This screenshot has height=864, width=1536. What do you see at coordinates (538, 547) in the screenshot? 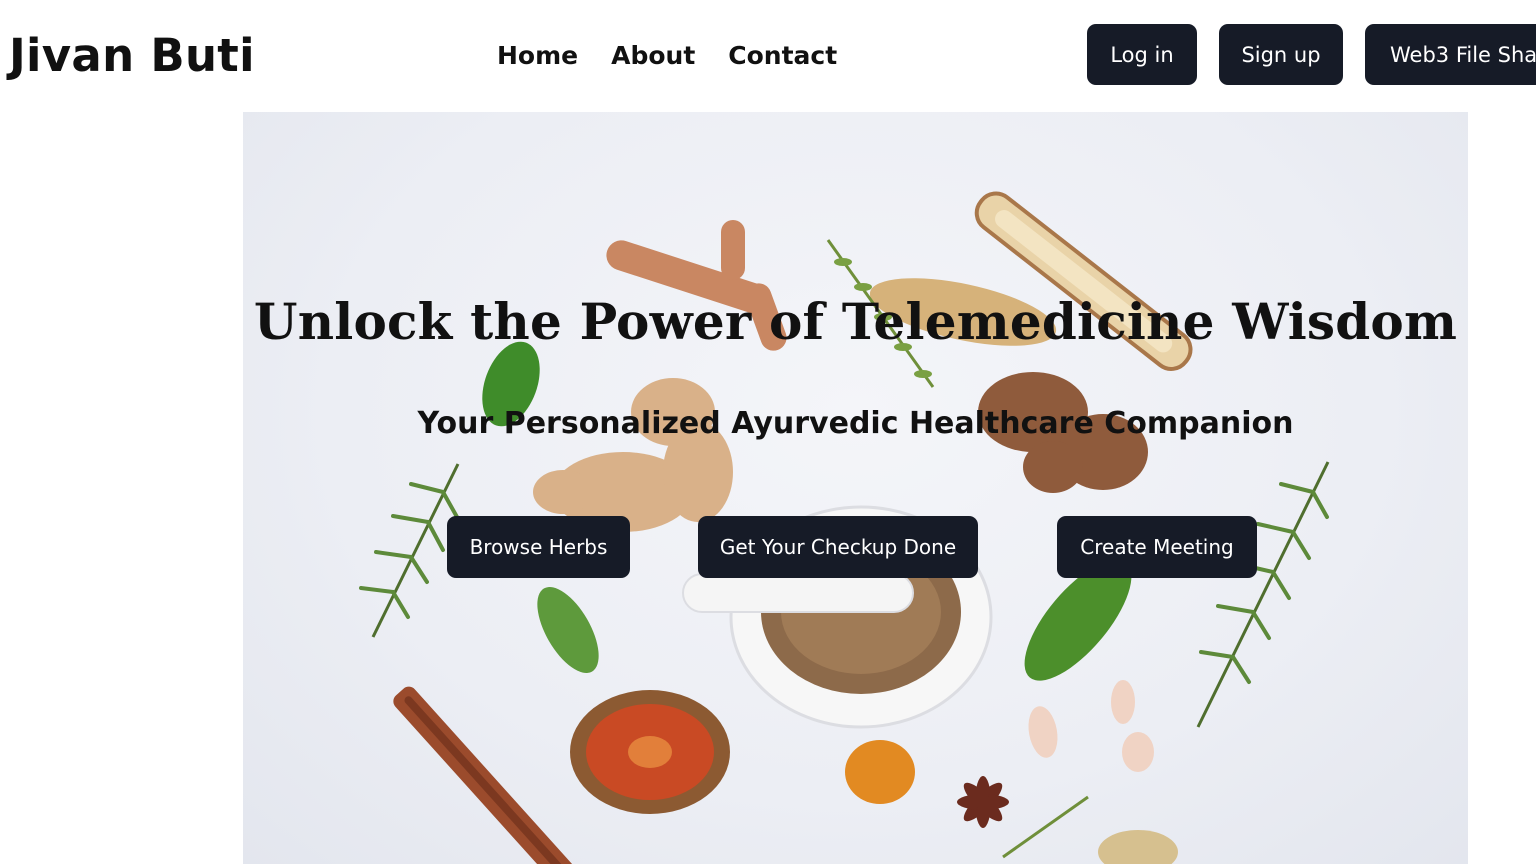
I see `browse-herbs-button: Browse Herbs` at bounding box center [538, 547].